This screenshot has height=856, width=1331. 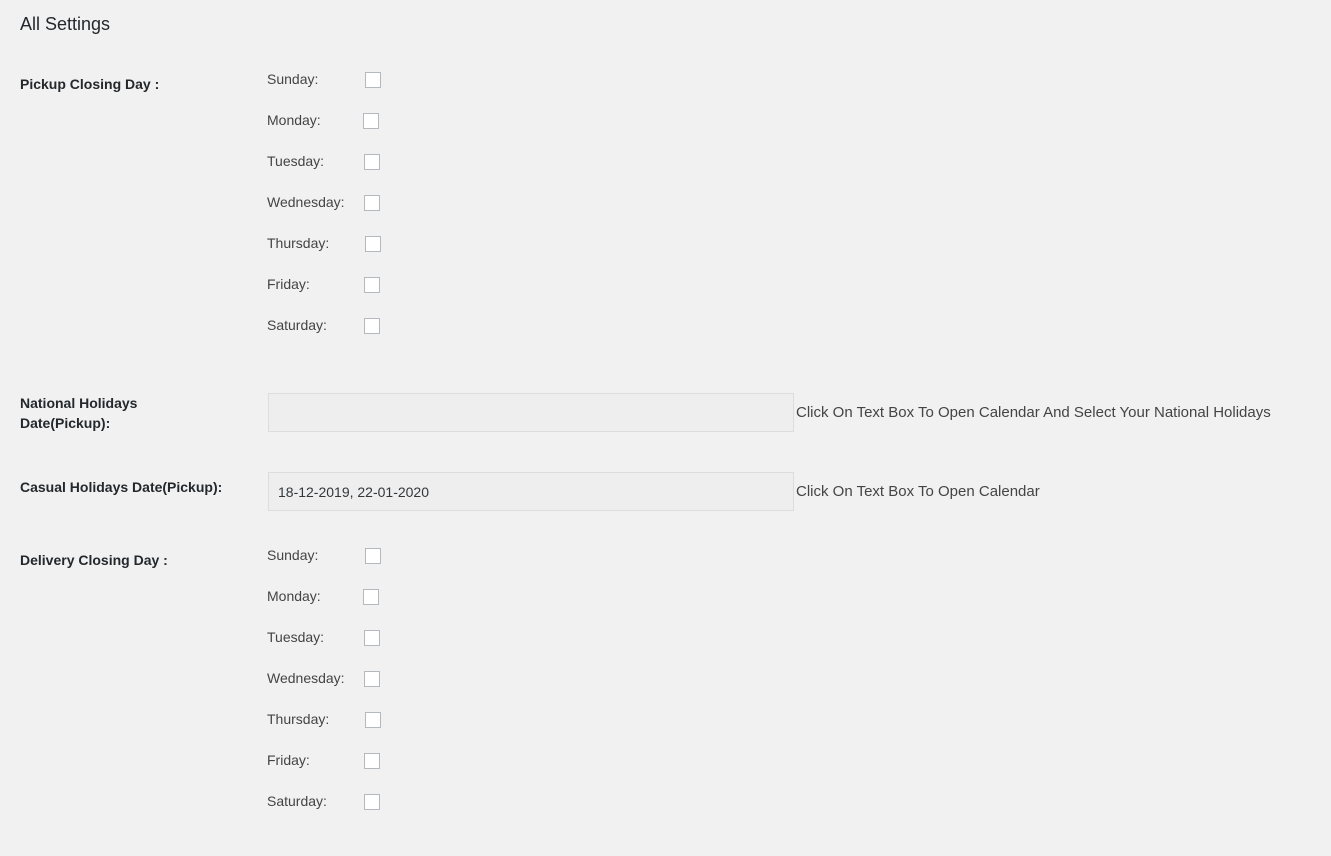 I want to click on pickup-friday-checkbox, so click(x=372, y=285).